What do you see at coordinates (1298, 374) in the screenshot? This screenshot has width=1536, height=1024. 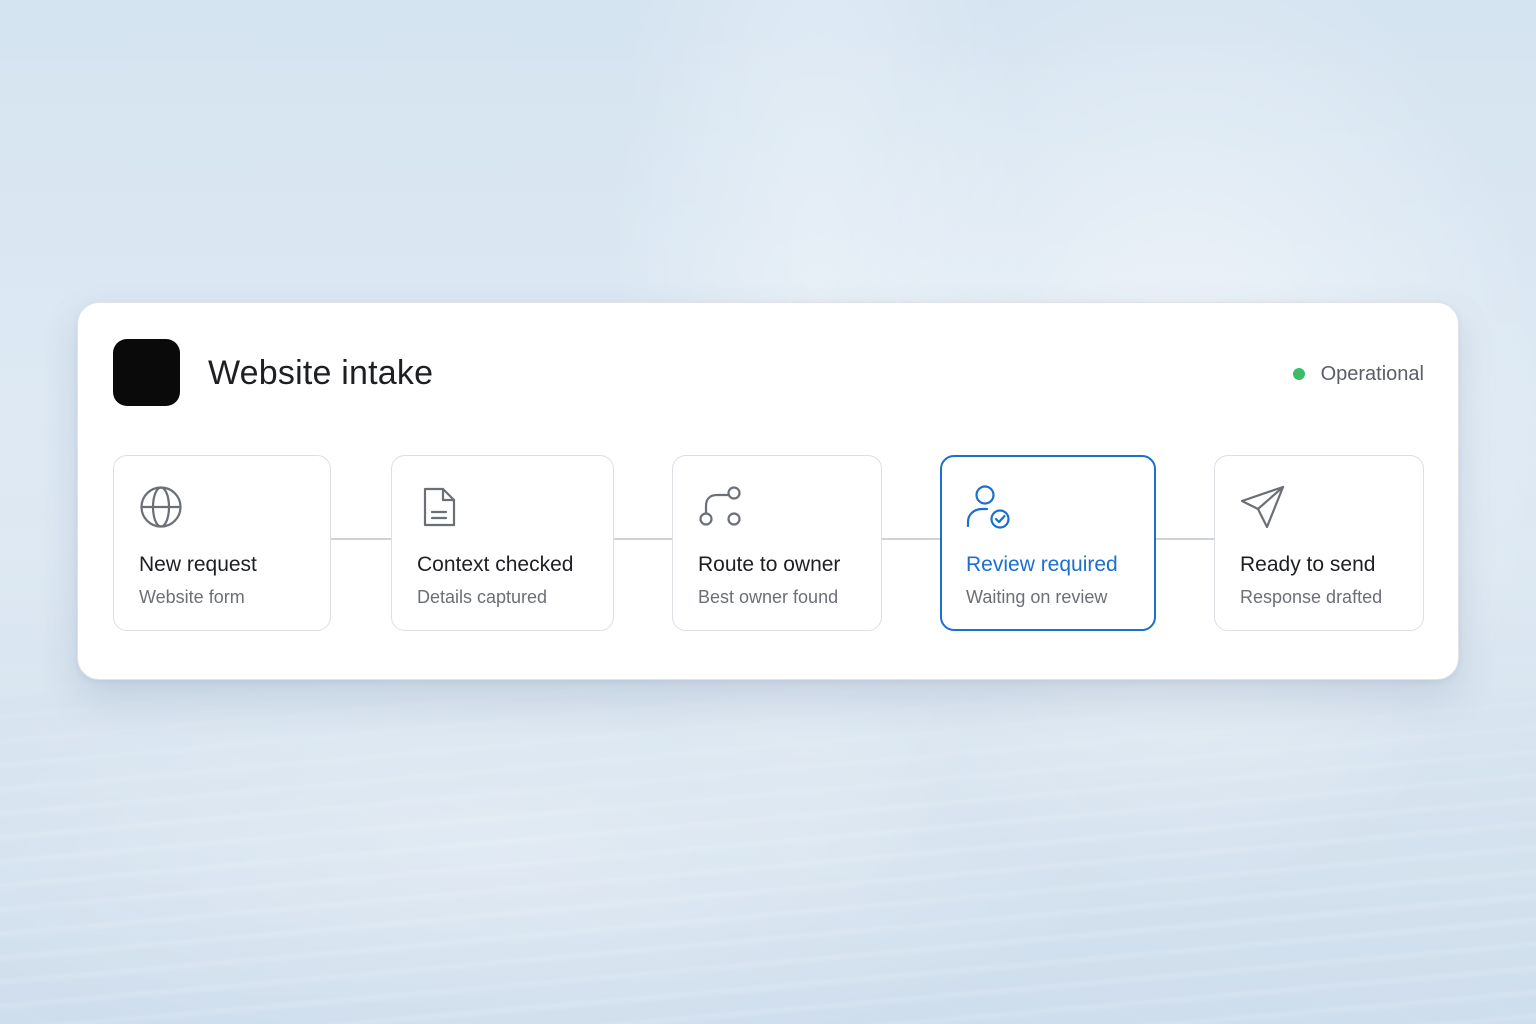 I see `status-dot` at bounding box center [1298, 374].